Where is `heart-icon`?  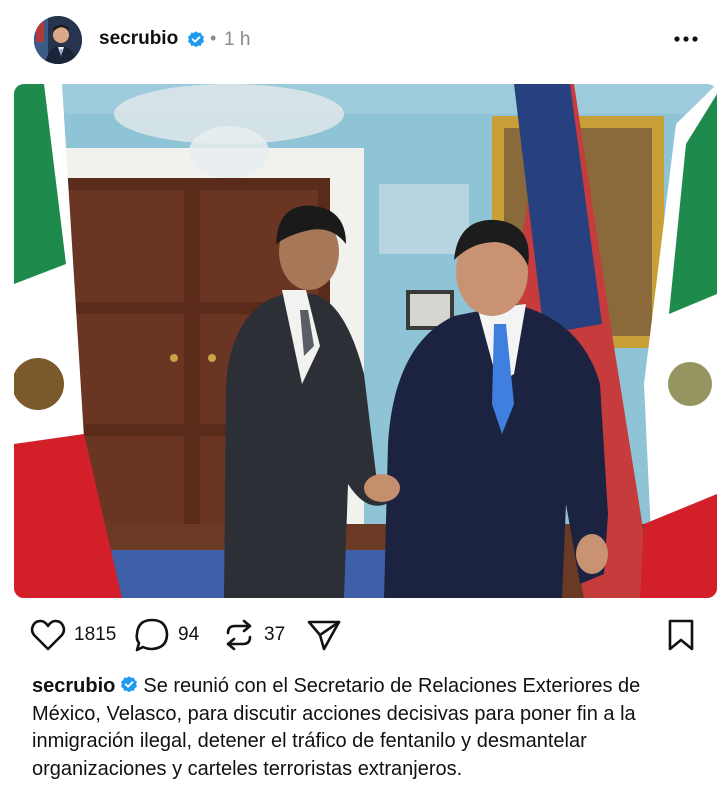
heart-icon is located at coordinates (48, 635).